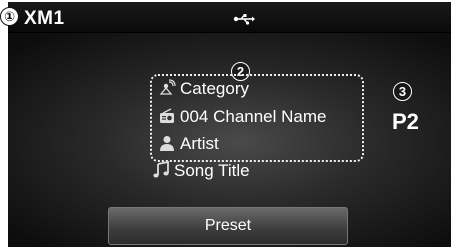  Describe the element at coordinates (161, 169) in the screenshot. I see `music-note-icon` at that location.